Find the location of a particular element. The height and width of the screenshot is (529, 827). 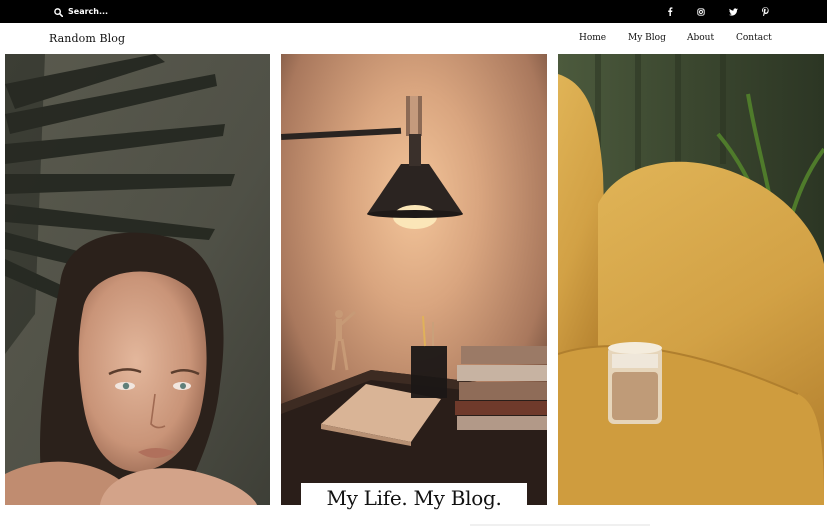

site-title: Random Blog is located at coordinates (87, 38).